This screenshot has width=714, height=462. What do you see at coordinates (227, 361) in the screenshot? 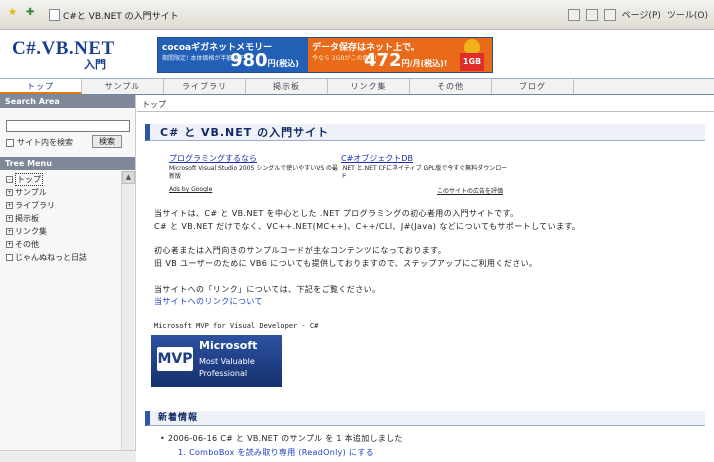
I see `mvp-line-2: Most Valuable` at bounding box center [227, 361].